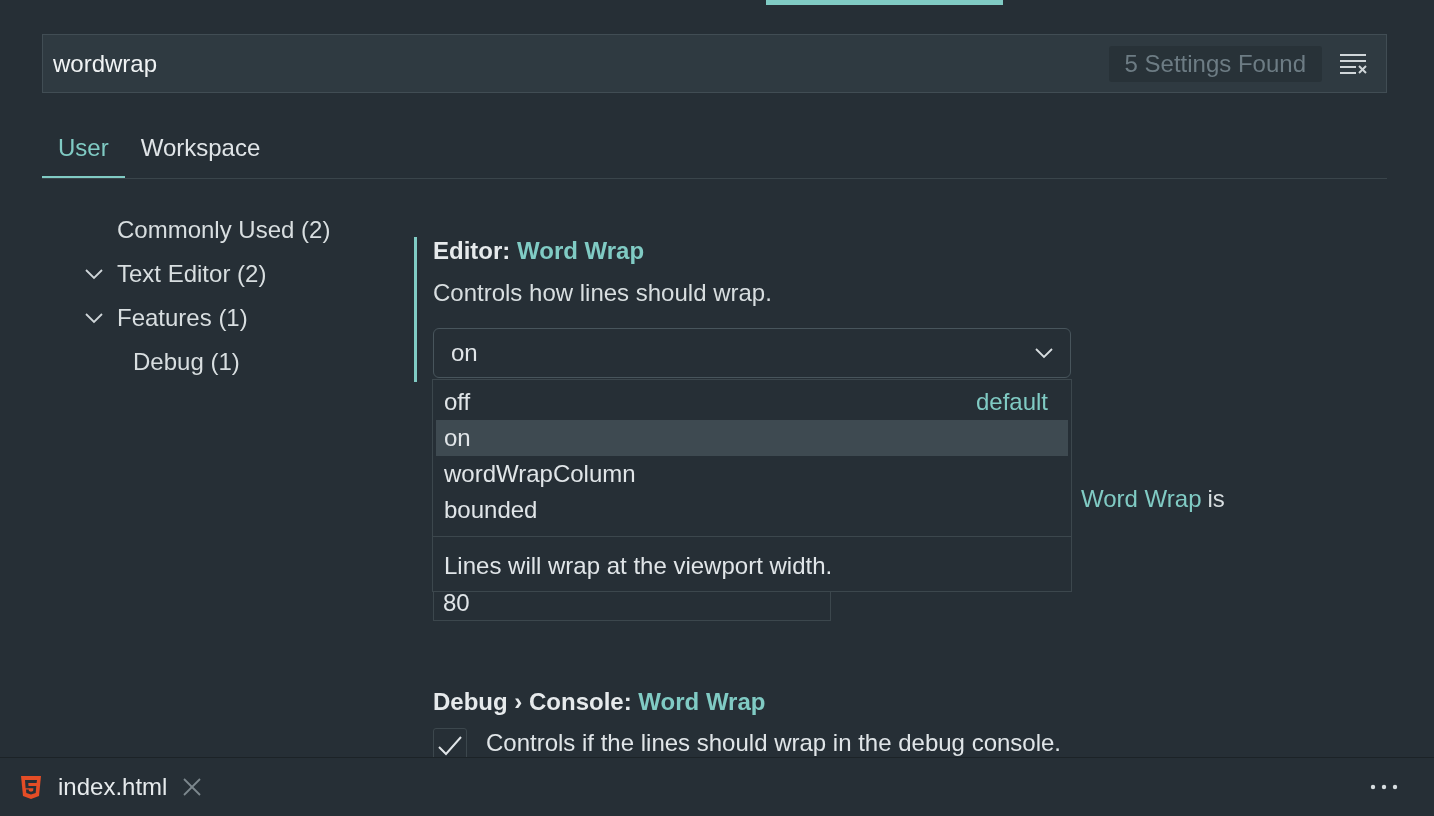  What do you see at coordinates (752, 565) in the screenshot?
I see `option-description: Lines will wrap at the viewport width.` at bounding box center [752, 565].